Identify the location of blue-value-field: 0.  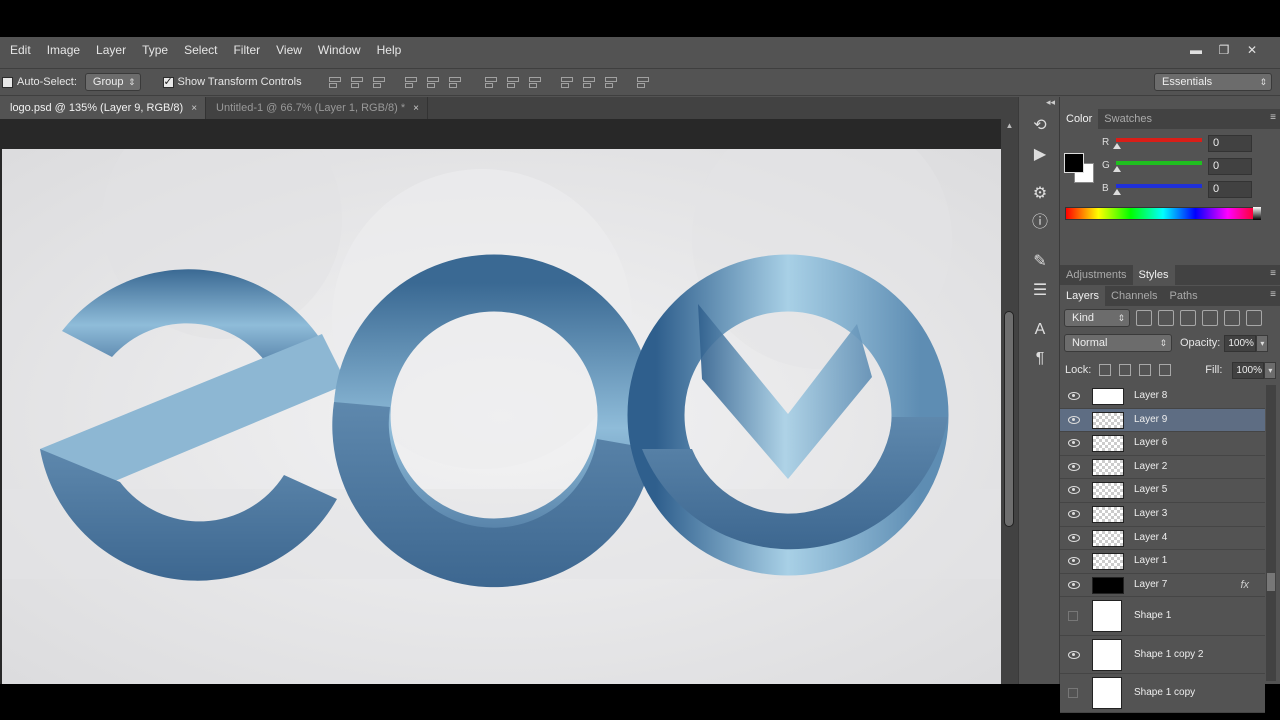
(1230, 189).